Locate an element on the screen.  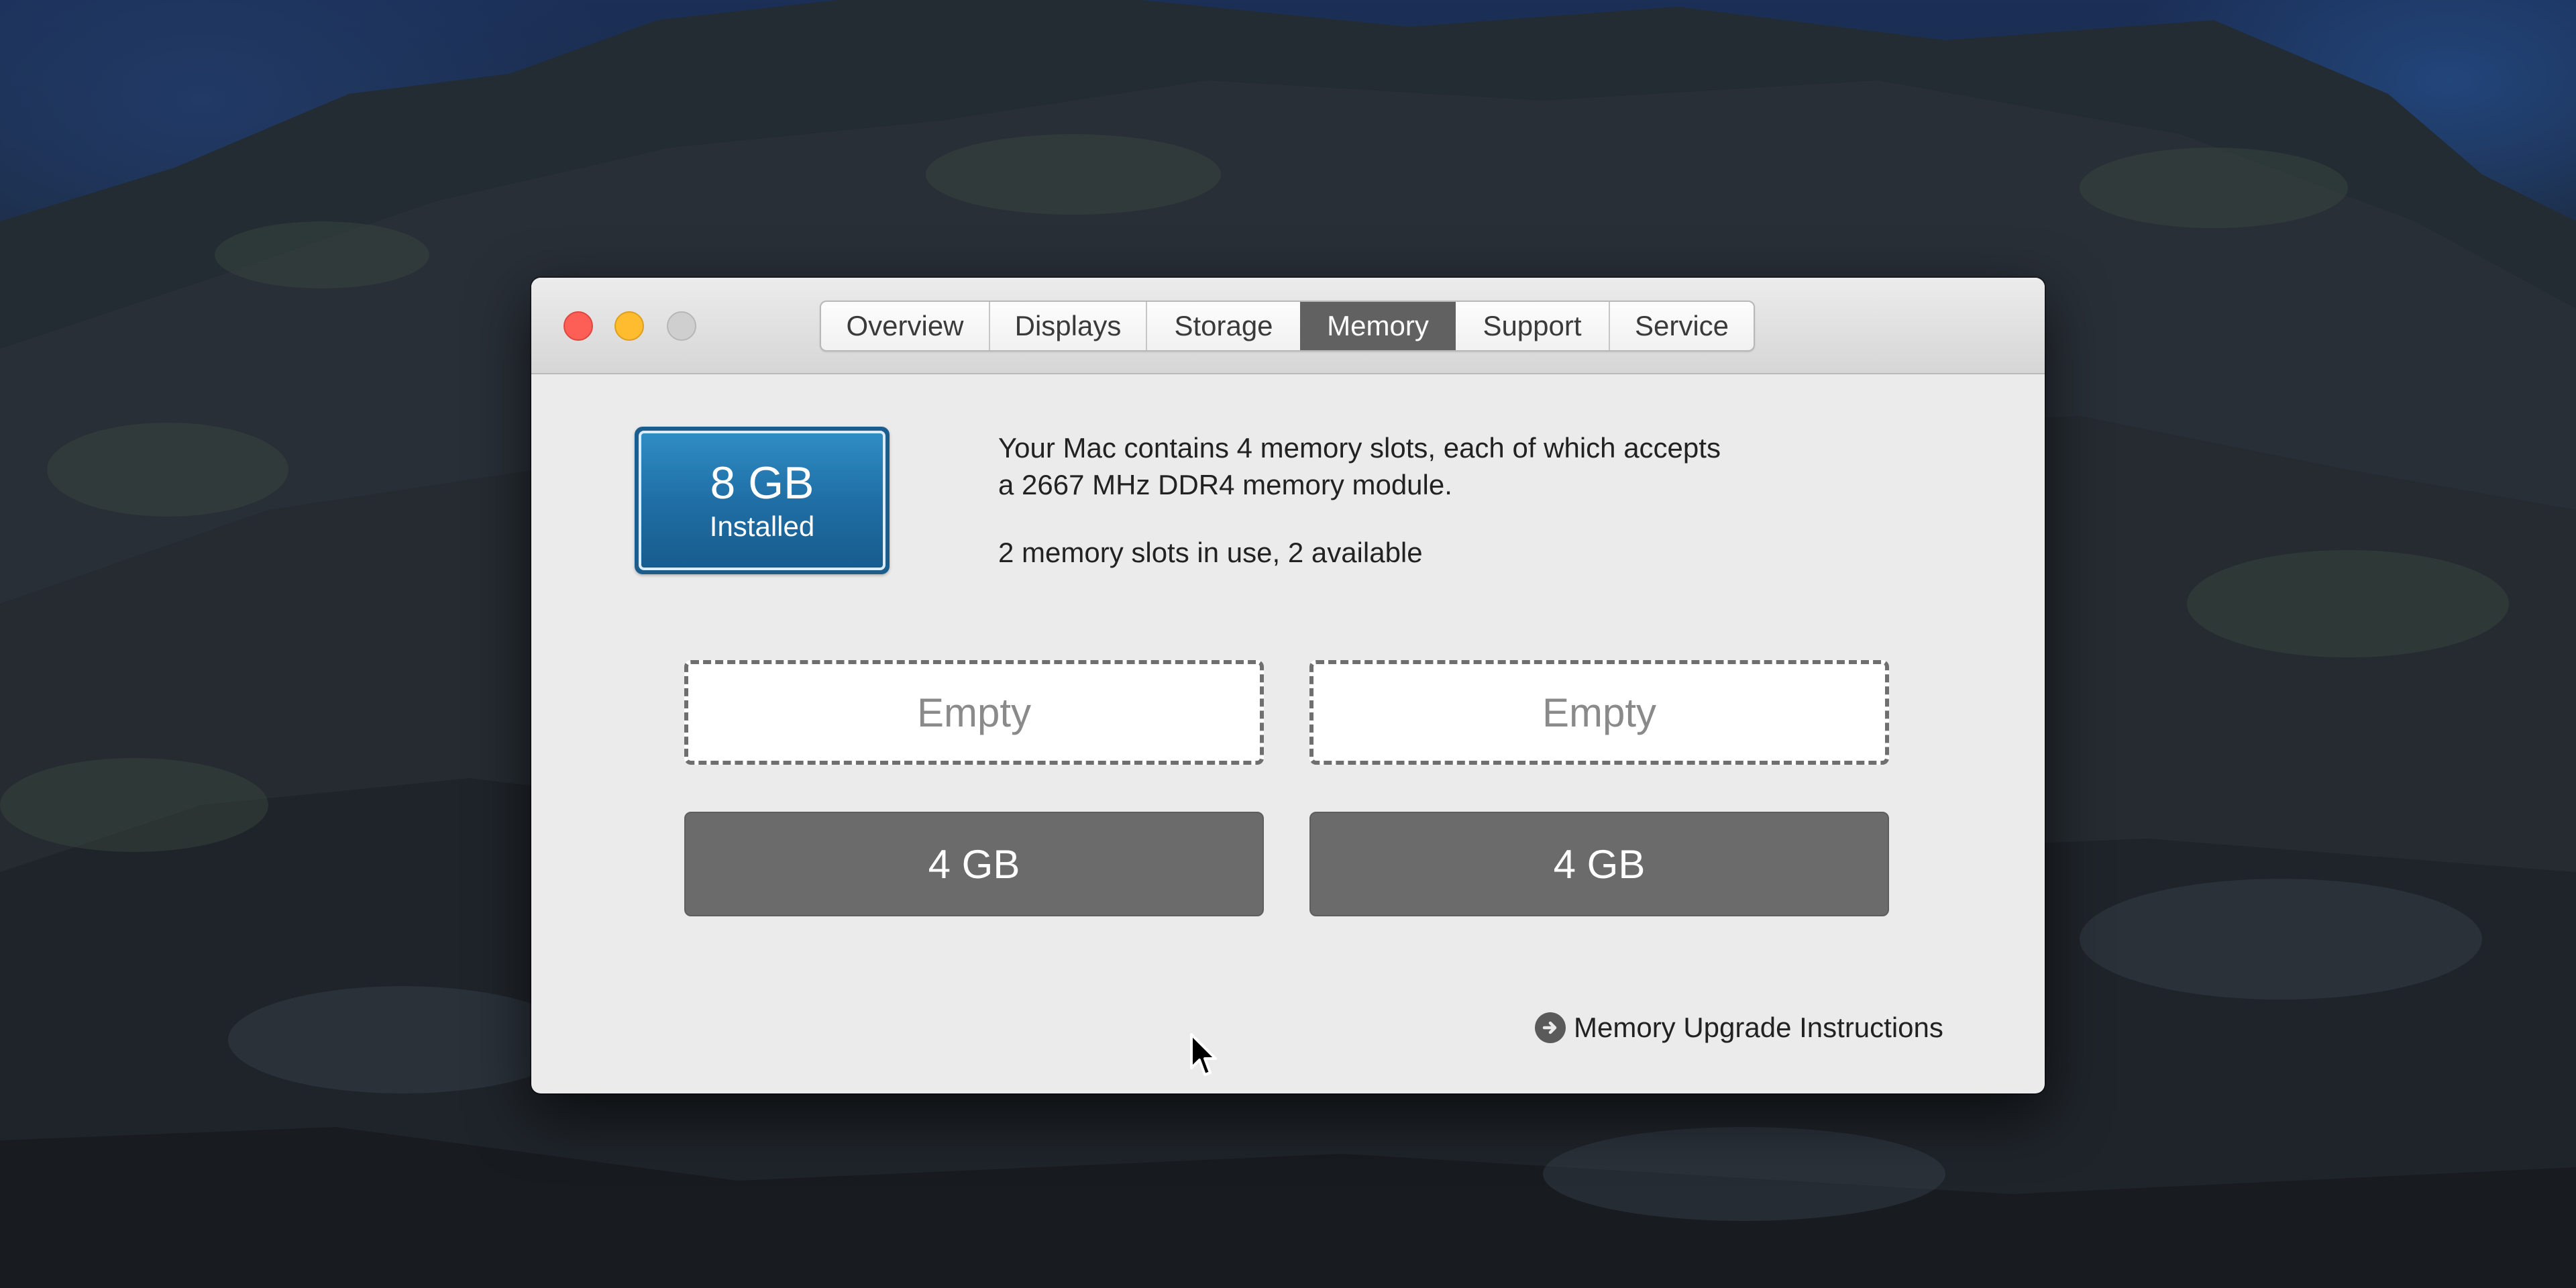
memory-installed-panel: 8 GB Installed is located at coordinates (762, 500).